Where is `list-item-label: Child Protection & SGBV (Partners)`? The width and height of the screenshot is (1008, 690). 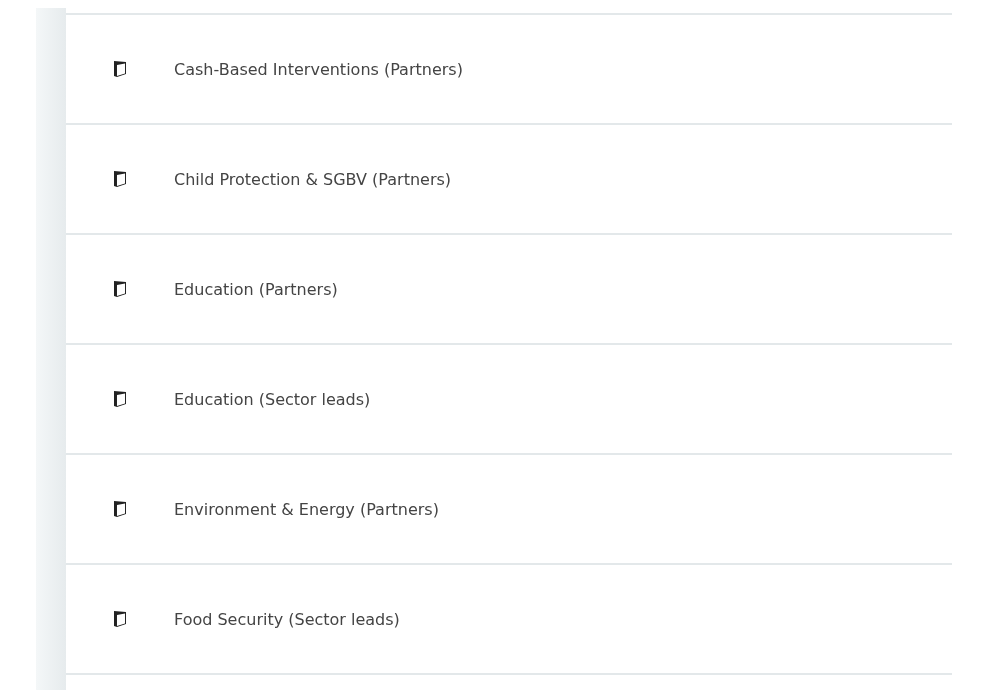
list-item-label: Child Protection & SGBV (Partners) is located at coordinates (313, 179).